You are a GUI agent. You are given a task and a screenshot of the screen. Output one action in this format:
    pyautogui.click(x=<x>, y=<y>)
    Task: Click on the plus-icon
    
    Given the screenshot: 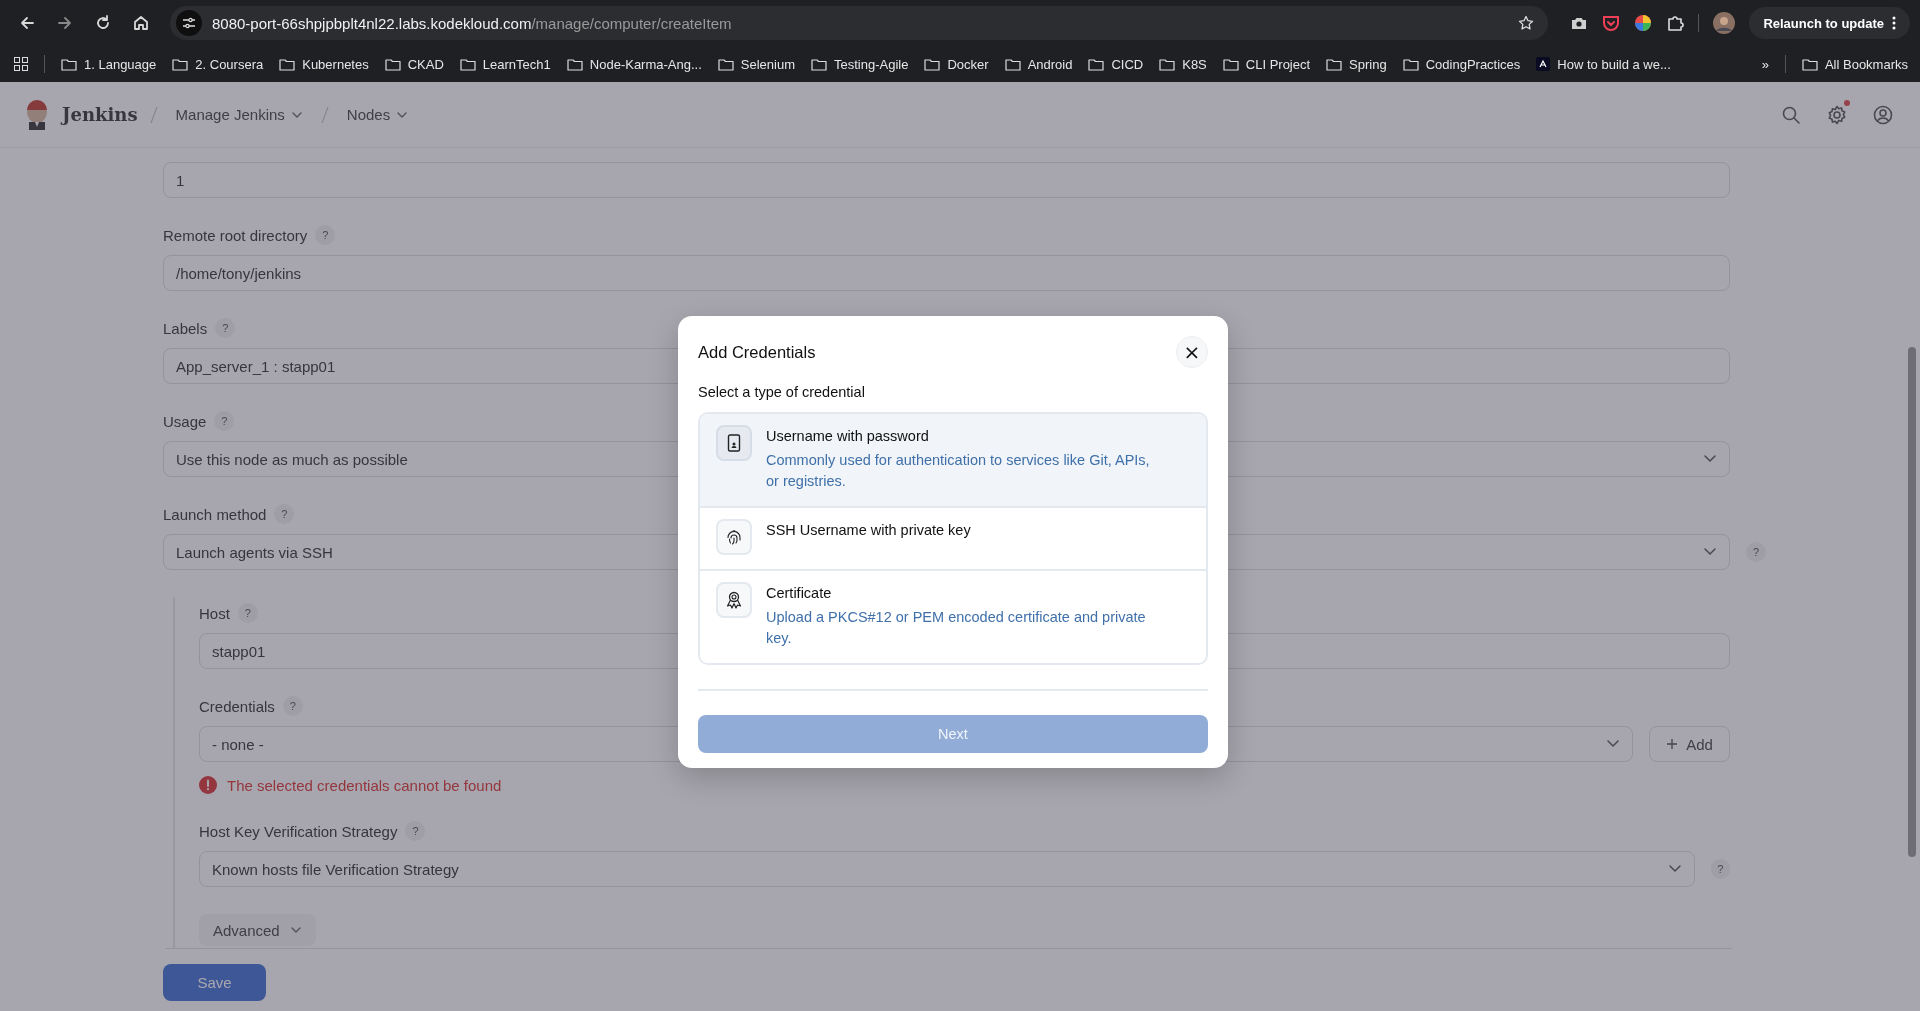 What is the action you would take?
    pyautogui.click(x=1672, y=744)
    